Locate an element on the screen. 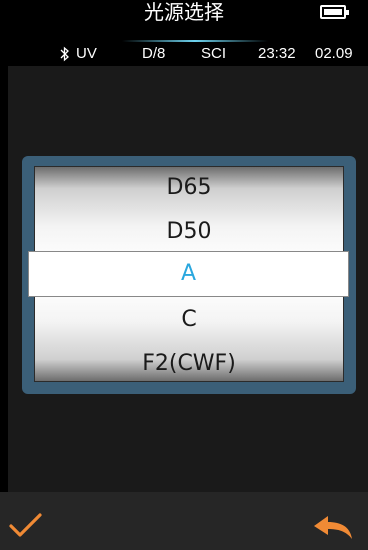  illuminant-option-a-selected: A is located at coordinates (188, 274).